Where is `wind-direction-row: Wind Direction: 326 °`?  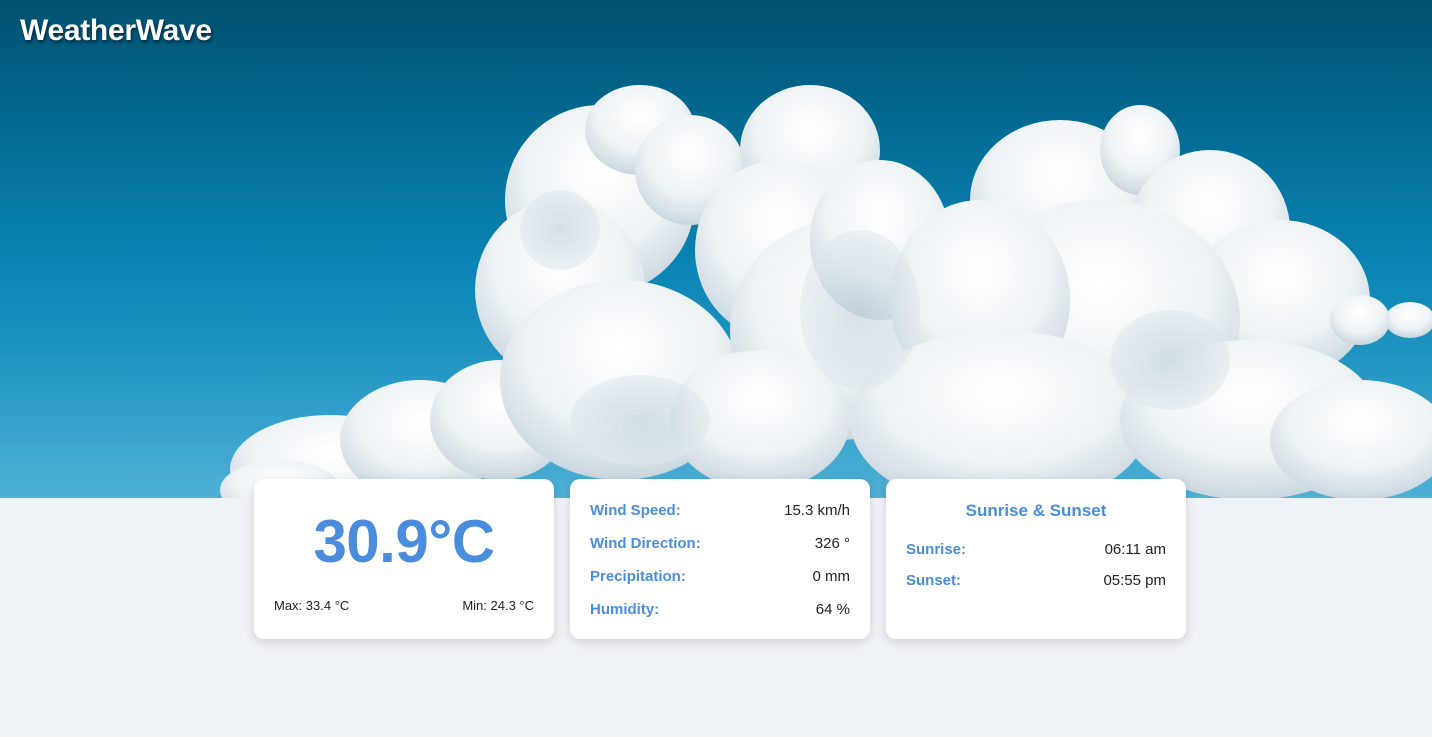 wind-direction-row: Wind Direction: 326 ° is located at coordinates (720, 543).